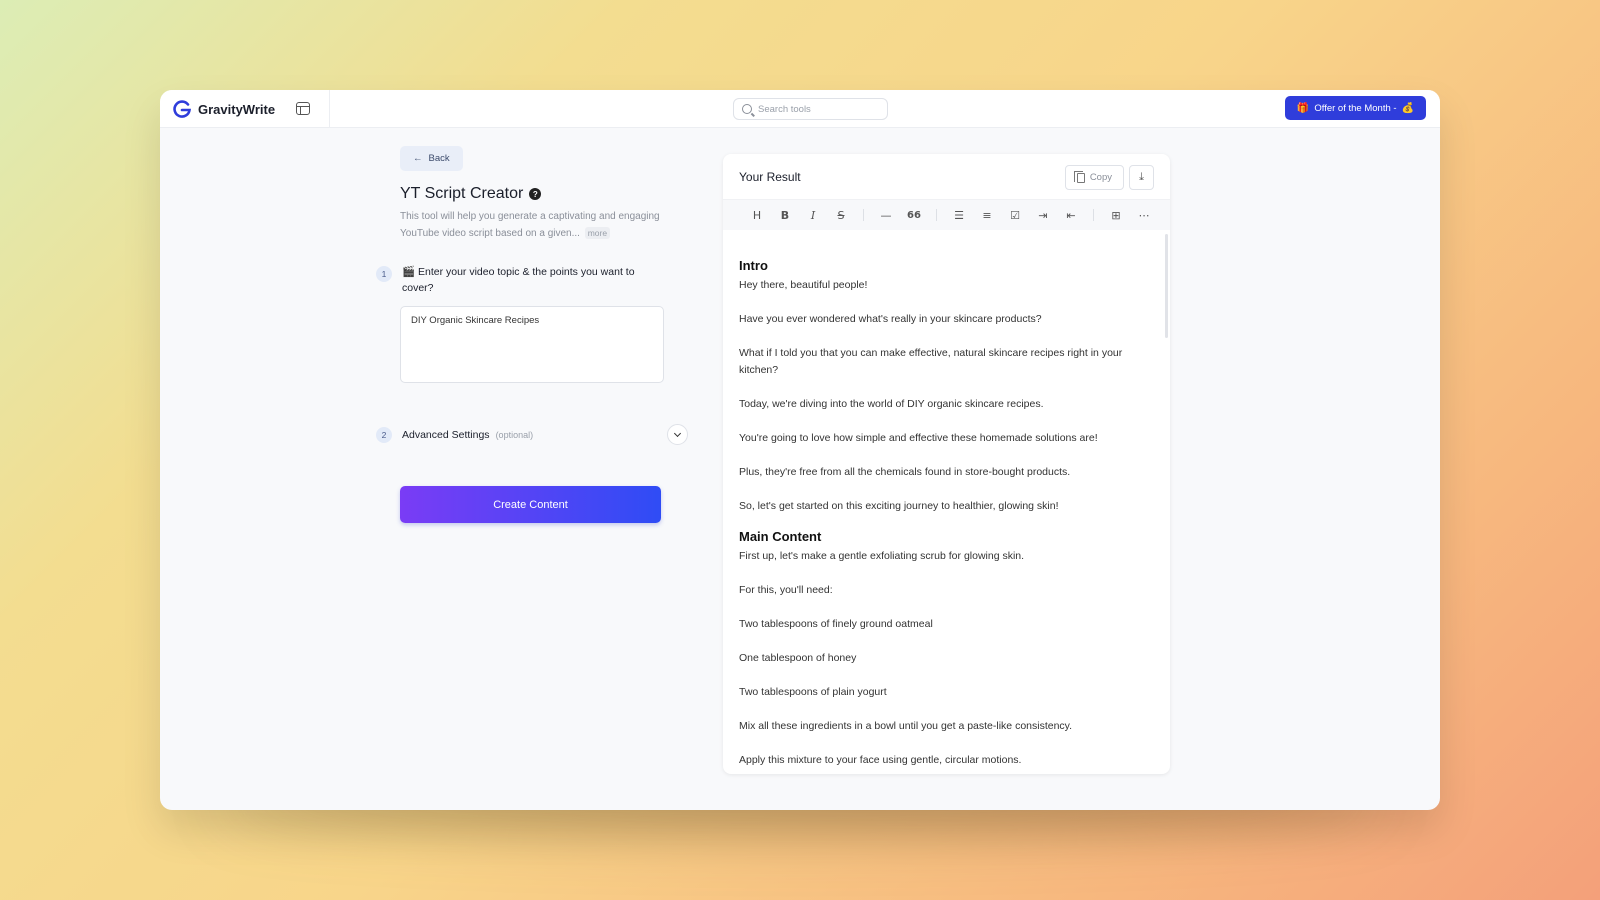  Describe the element at coordinates (384, 435) in the screenshot. I see `step-number: 2` at that location.